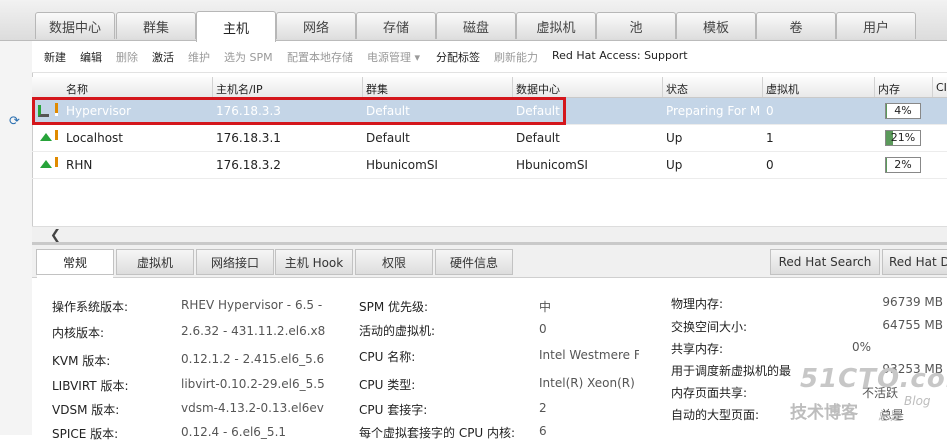 This screenshot has width=947, height=442. What do you see at coordinates (127, 57) in the screenshot?
I see `remove-button: 删除` at bounding box center [127, 57].